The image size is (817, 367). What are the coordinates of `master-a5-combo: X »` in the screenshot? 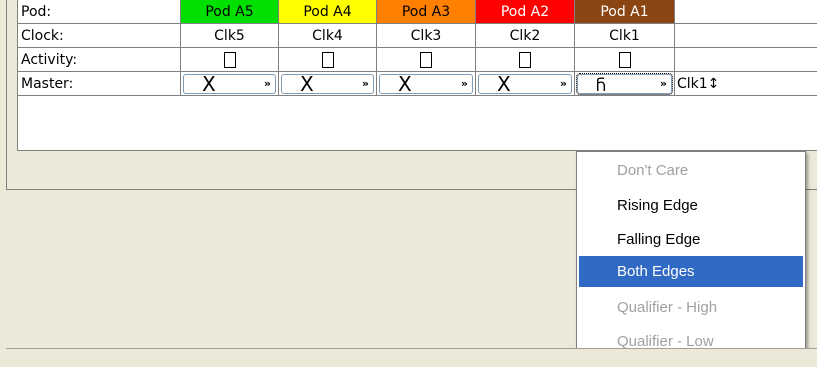 It's located at (229, 84).